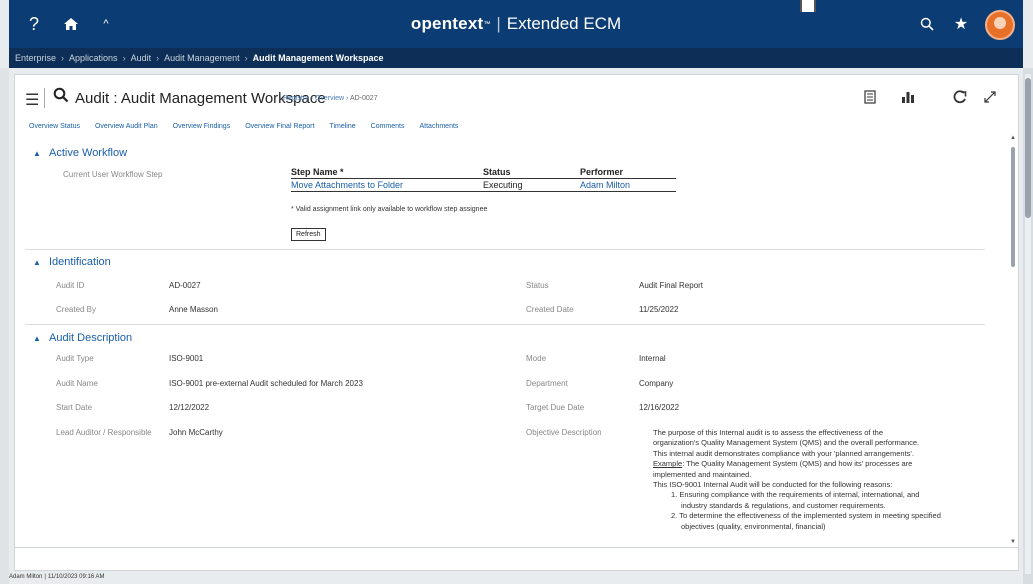  Describe the element at coordinates (54, 126) in the screenshot. I see `tab-overview-status: Overview Status` at that location.